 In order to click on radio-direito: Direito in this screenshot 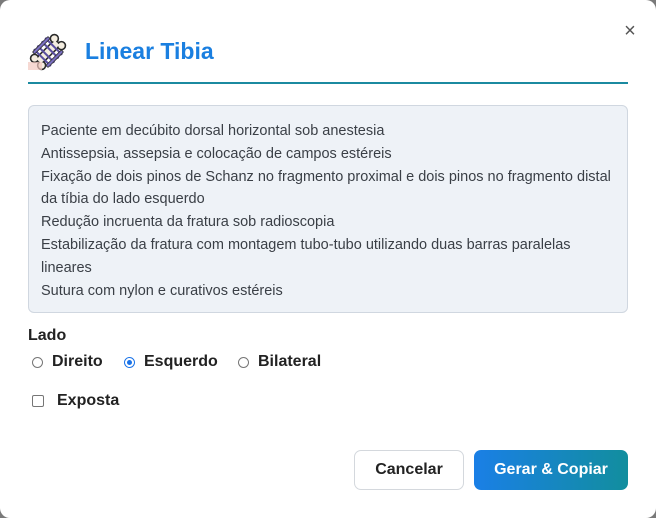, I will do `click(67, 362)`.